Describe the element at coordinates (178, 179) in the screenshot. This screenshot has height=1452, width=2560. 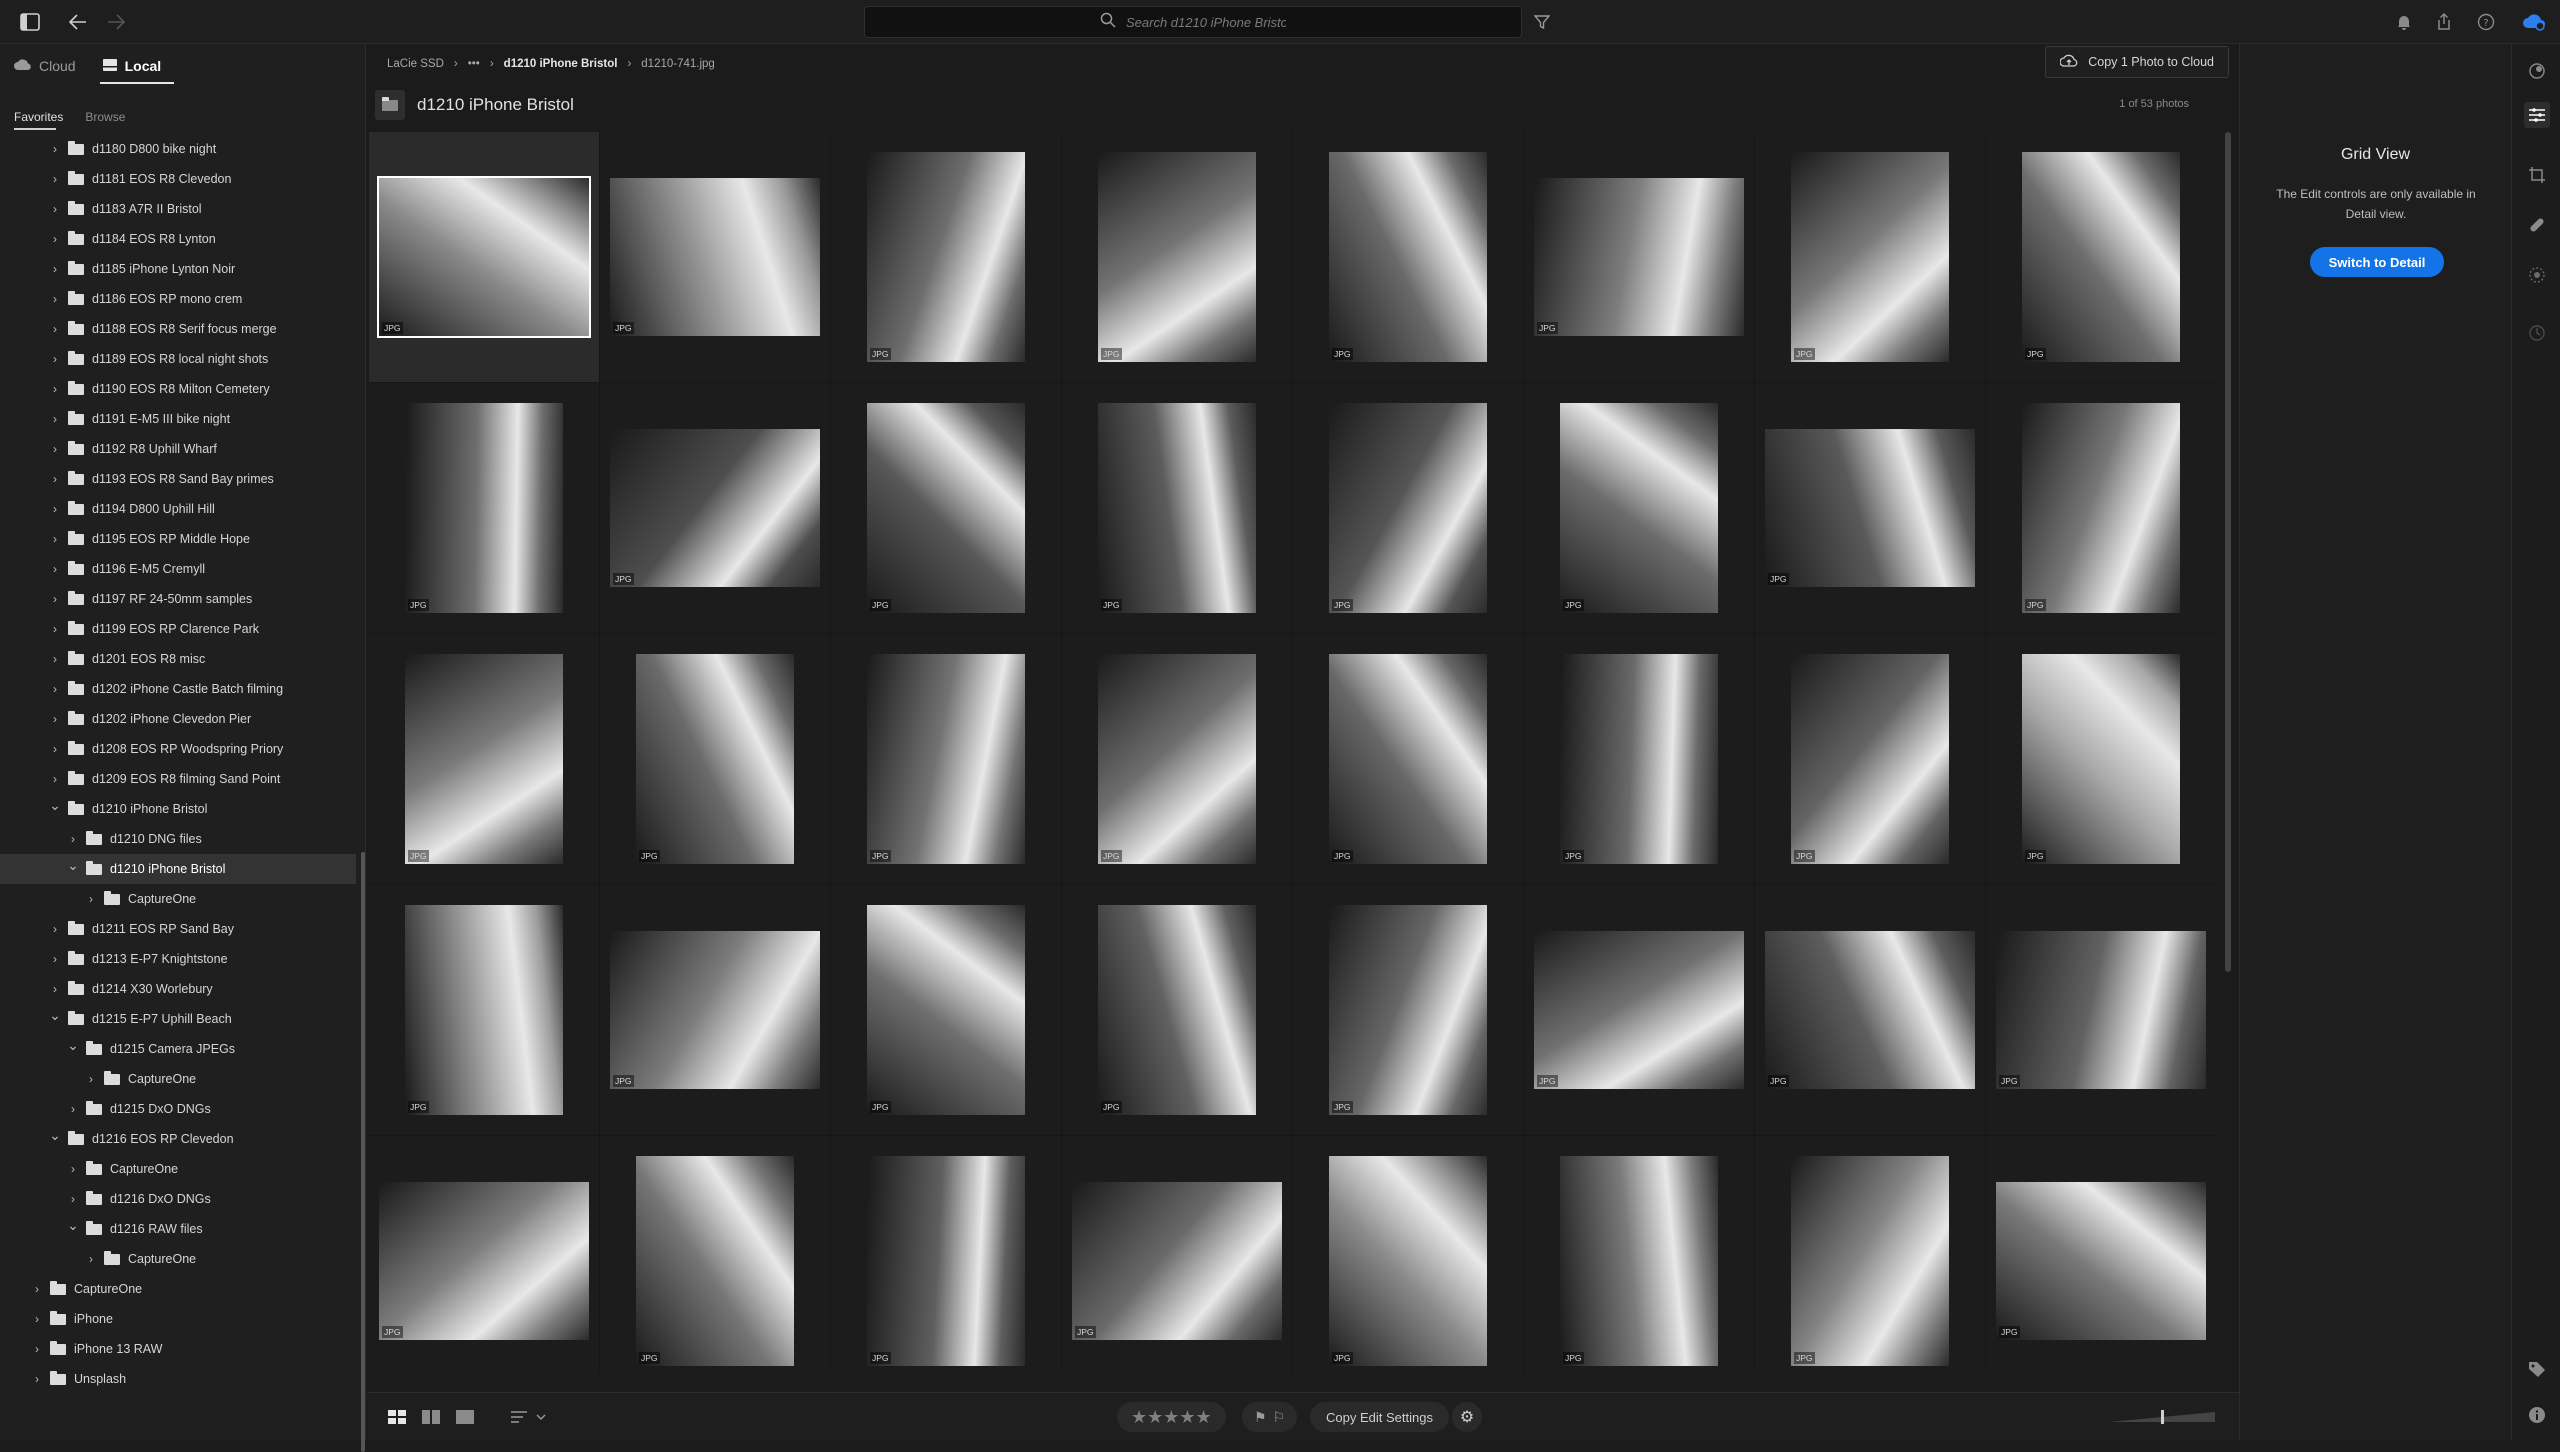
I see `sidebar-item-folder: › d1181 EOS R8 Clevedon` at that location.